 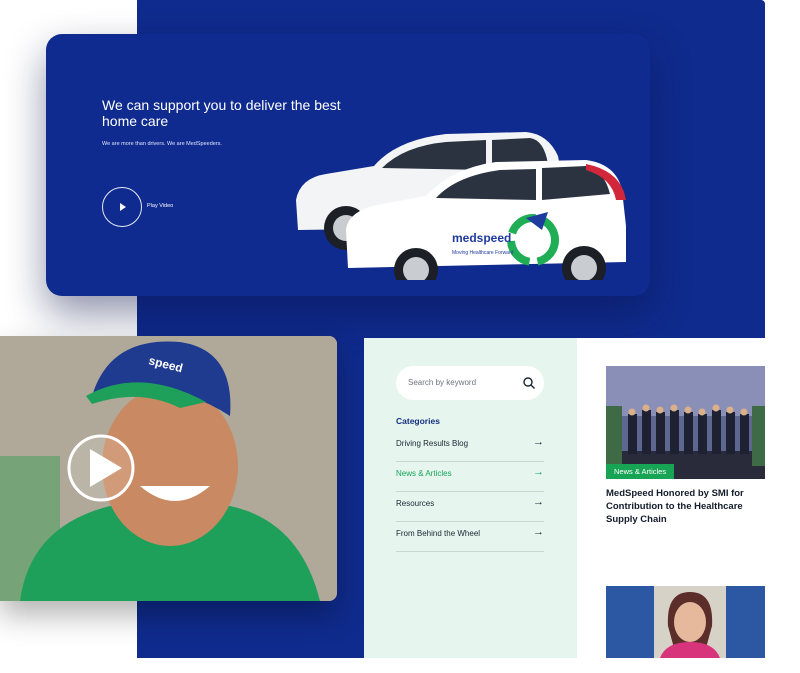 I want to click on awards-photo, so click(x=685, y=422).